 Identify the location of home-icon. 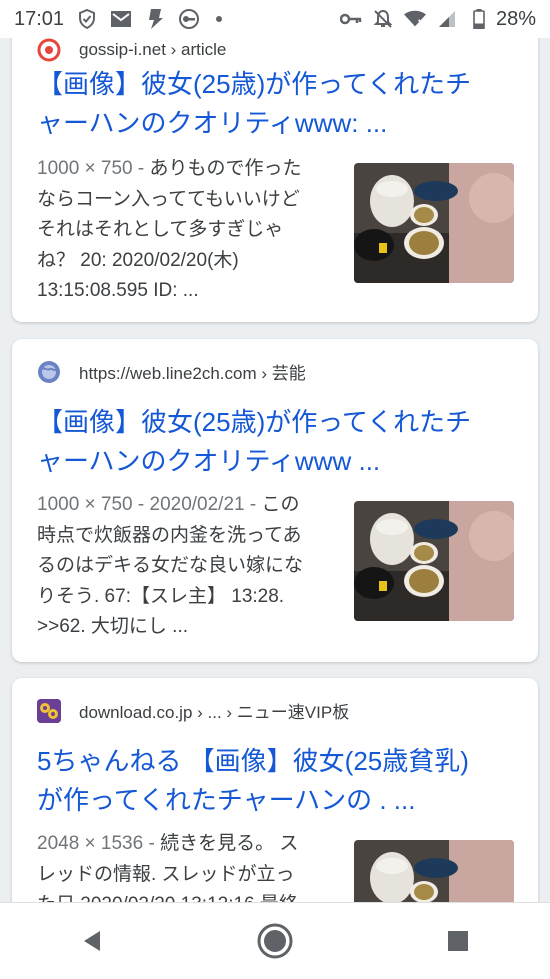
(275, 941).